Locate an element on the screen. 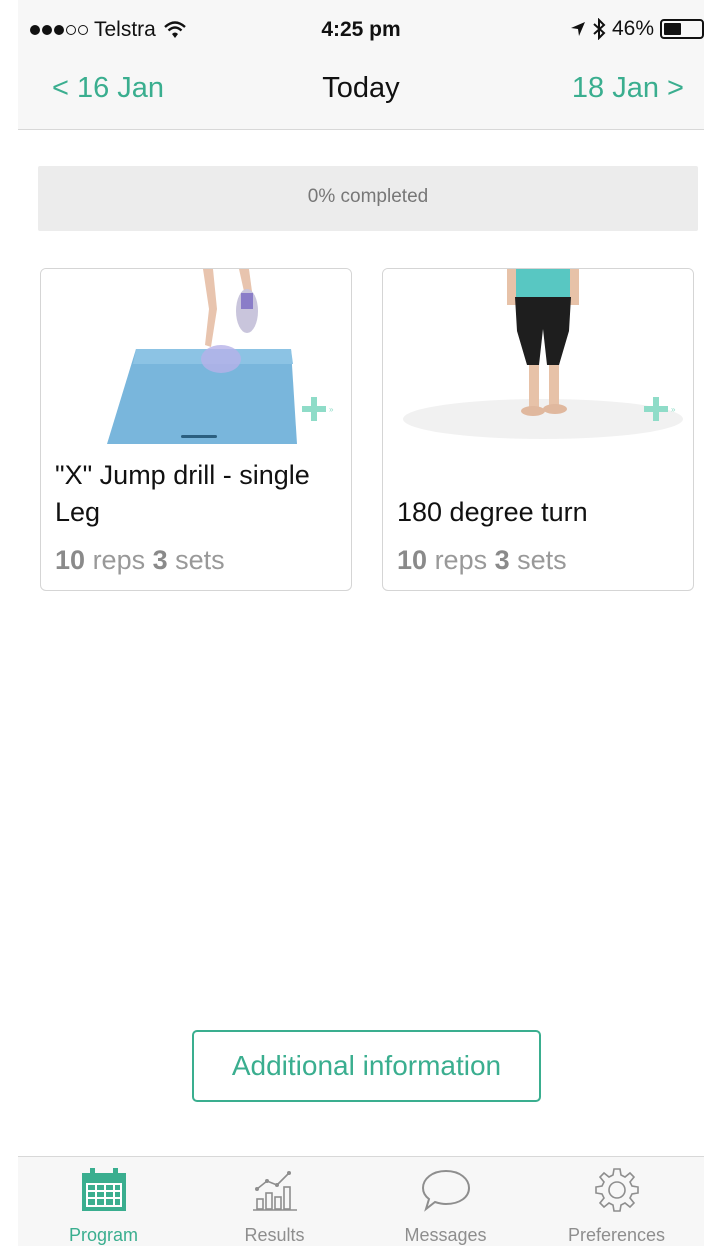  additional-information-button: Additional information is located at coordinates (366, 1066).